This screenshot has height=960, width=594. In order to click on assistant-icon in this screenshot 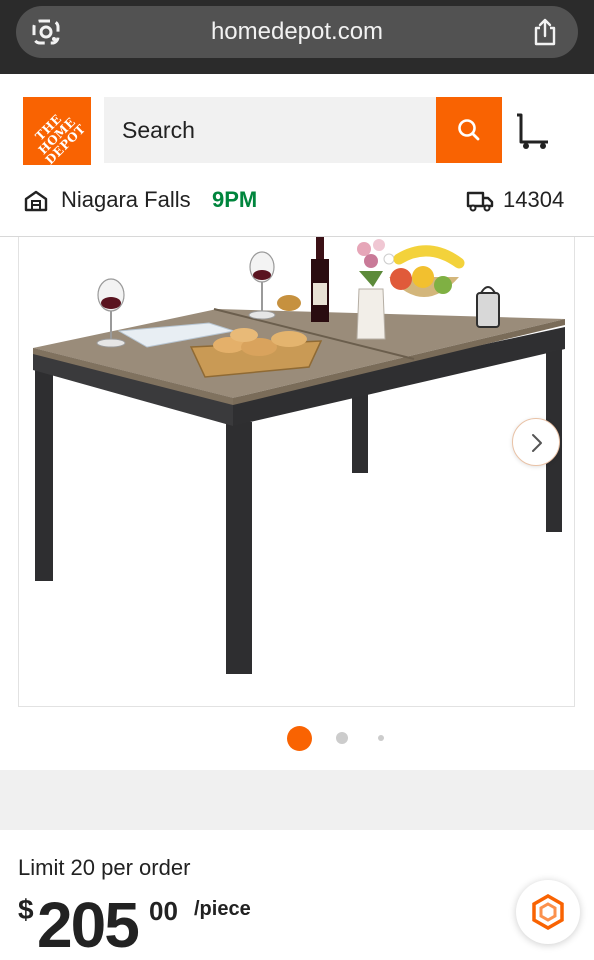, I will do `click(548, 912)`.